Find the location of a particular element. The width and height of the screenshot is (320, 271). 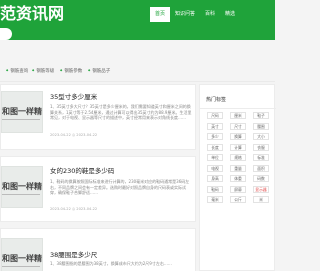

tag-link: 钢筋查询 is located at coordinates (17, 71).